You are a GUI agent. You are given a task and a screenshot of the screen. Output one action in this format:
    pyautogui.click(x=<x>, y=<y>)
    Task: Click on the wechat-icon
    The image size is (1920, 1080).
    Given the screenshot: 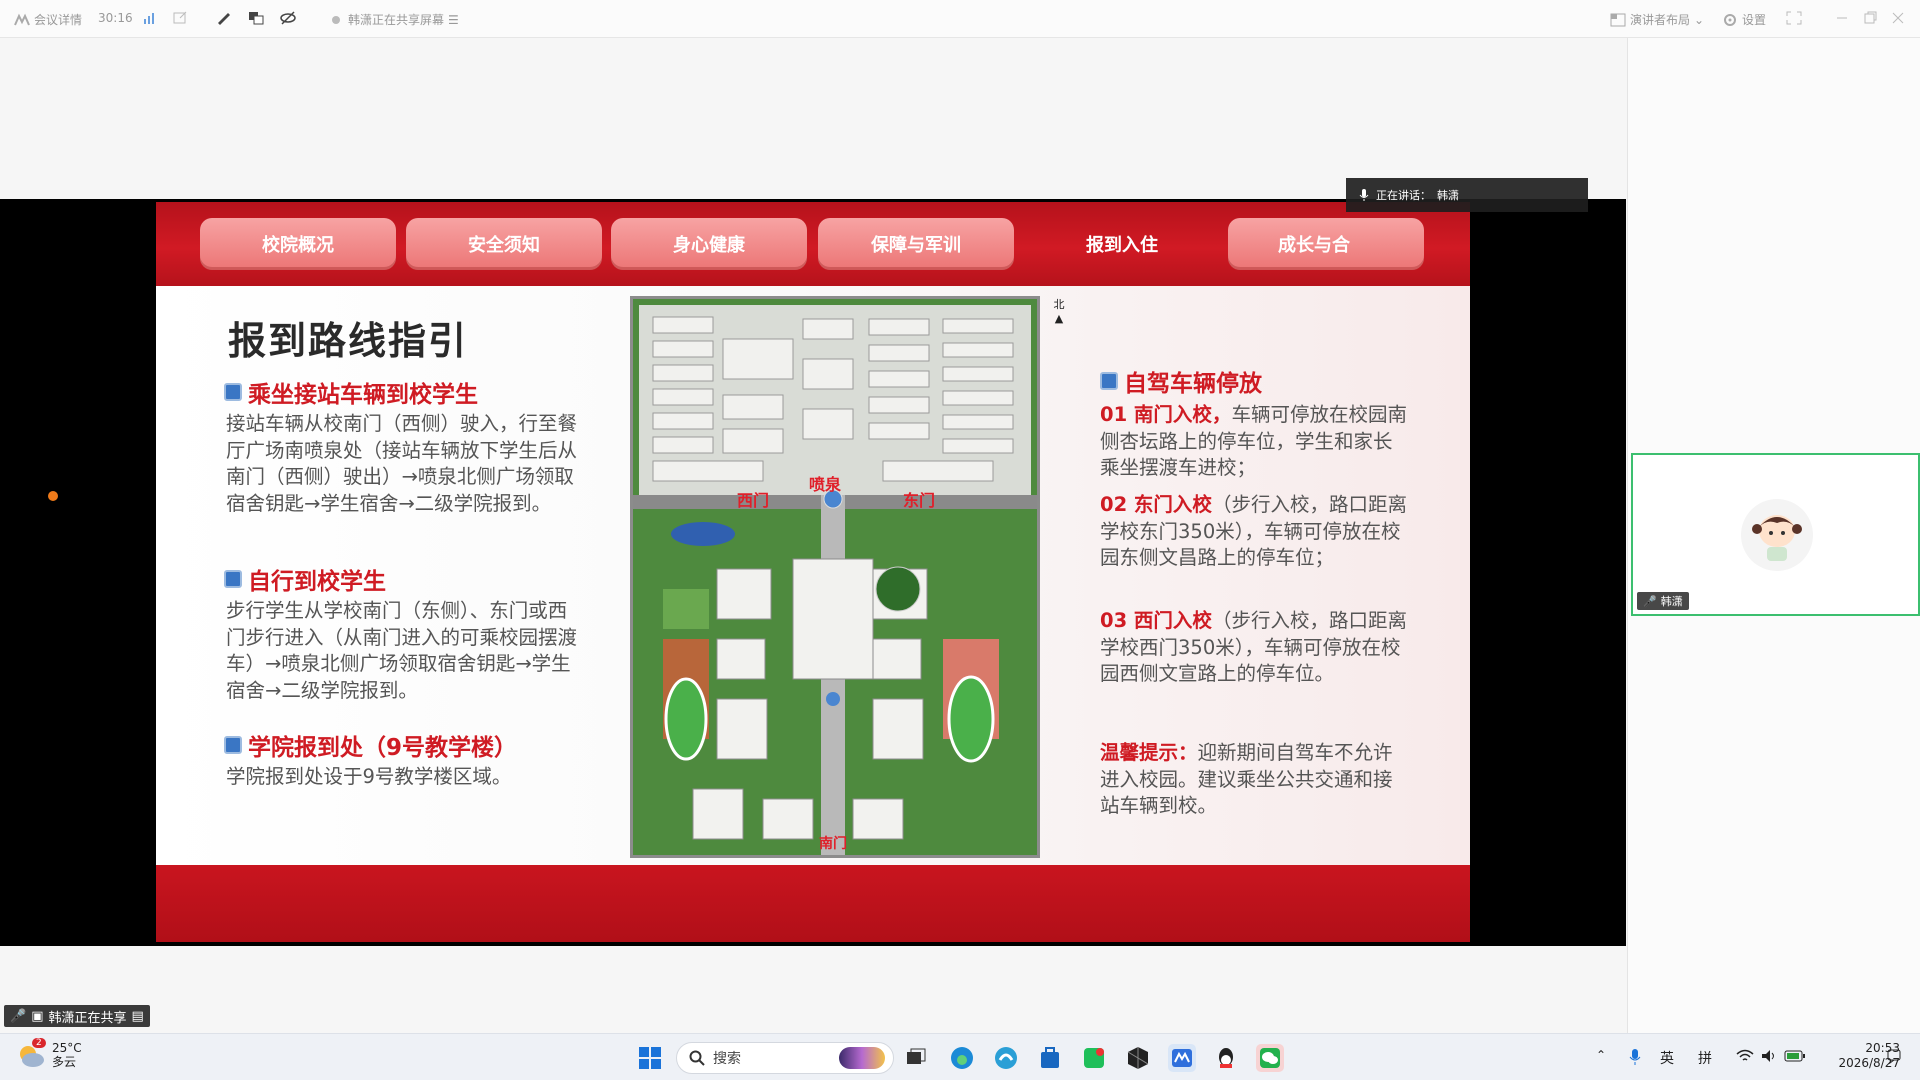 What is the action you would take?
    pyautogui.click(x=1270, y=1058)
    